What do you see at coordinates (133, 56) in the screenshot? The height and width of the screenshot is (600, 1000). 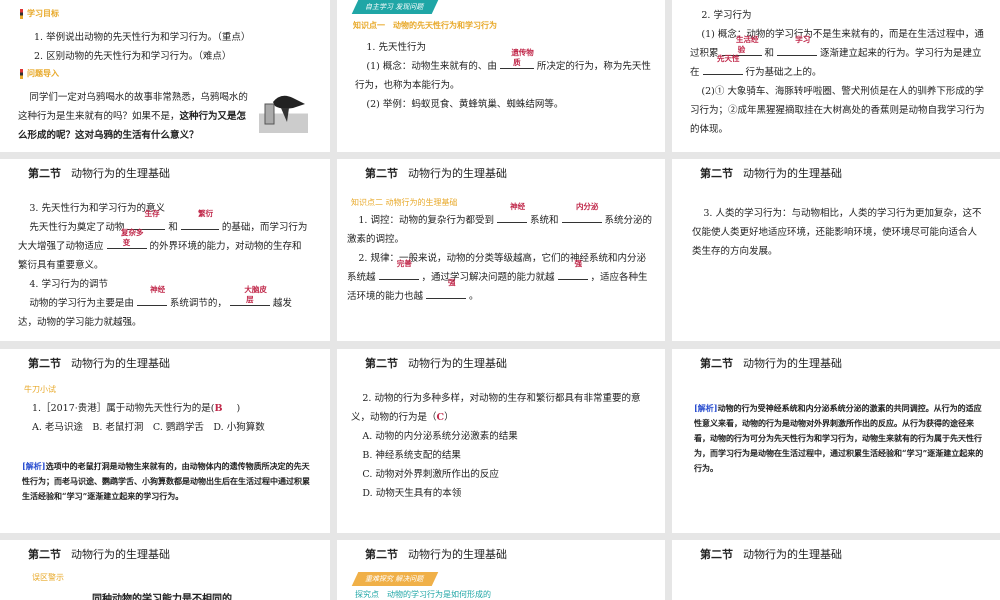 I see `goal-item: 2. 区别动物的先天性行为和学习行为。（难点）` at bounding box center [133, 56].